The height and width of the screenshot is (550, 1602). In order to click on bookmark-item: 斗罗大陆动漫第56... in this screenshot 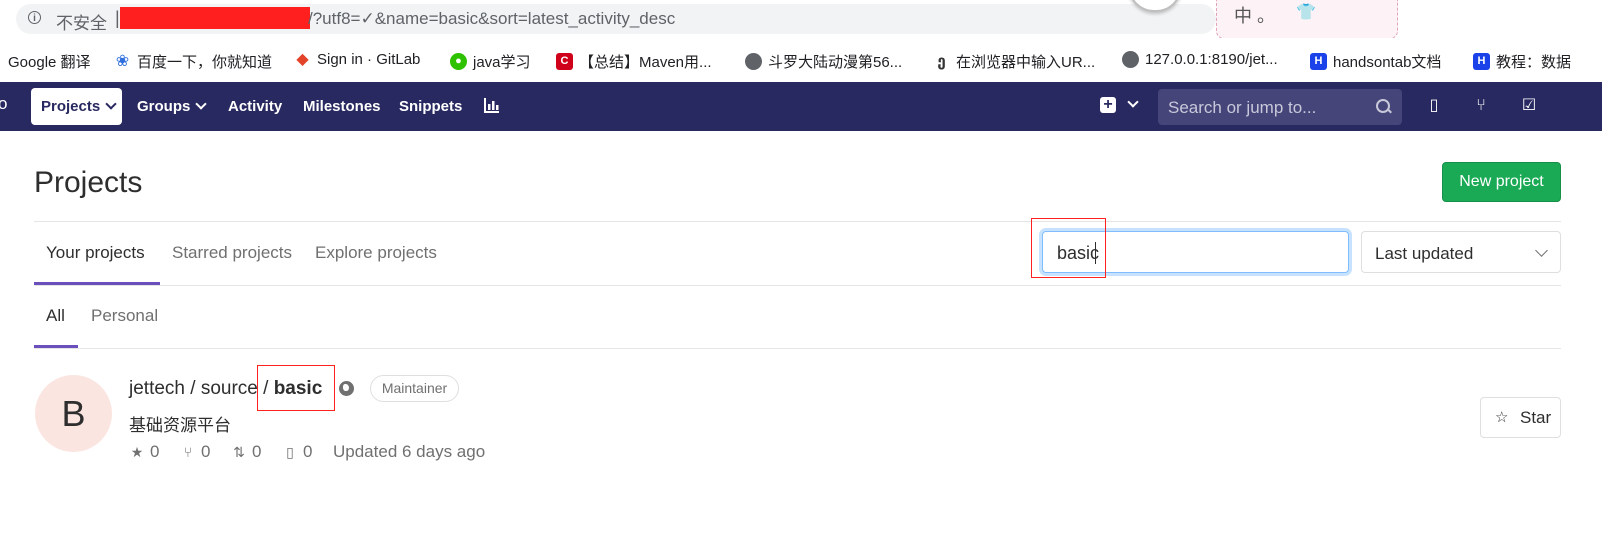, I will do `click(823, 61)`.